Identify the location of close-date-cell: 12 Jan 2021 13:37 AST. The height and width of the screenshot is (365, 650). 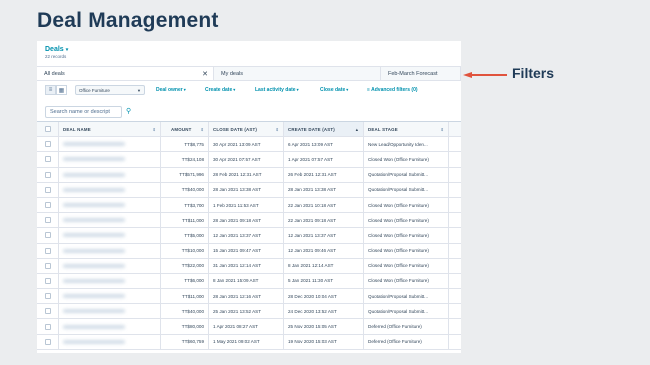
(246, 235).